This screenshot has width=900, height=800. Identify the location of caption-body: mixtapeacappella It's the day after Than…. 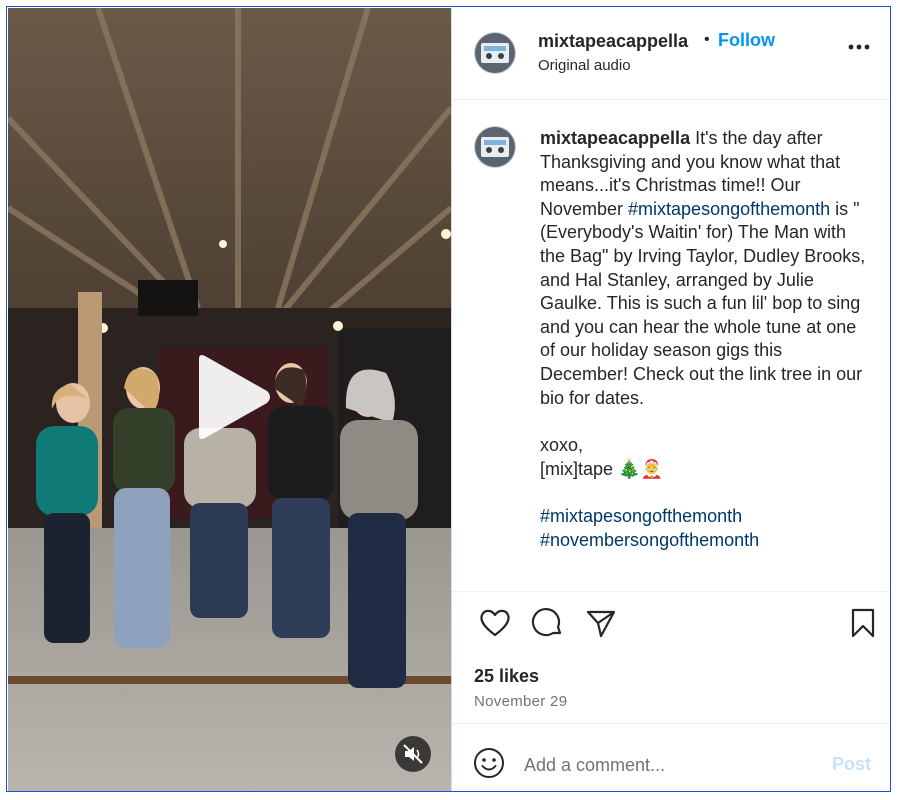
(705, 268).